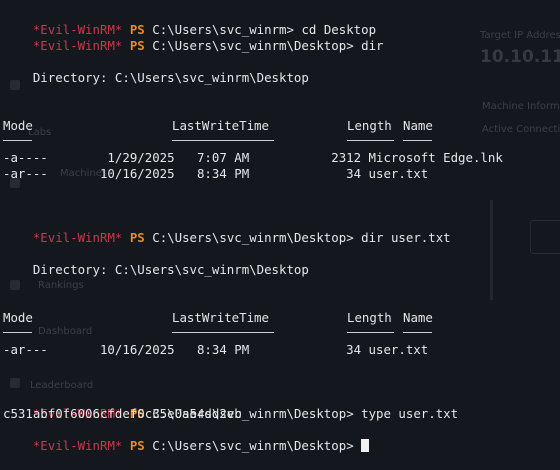 This screenshot has width=560, height=470. Describe the element at coordinates (365, 445) in the screenshot. I see `cursor` at that location.